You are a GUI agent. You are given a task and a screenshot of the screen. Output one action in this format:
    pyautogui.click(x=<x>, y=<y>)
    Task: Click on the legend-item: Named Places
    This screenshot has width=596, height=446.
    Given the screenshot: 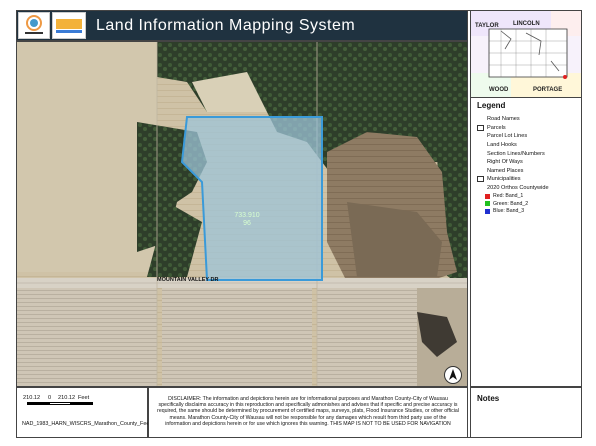 What is the action you would take?
    pyautogui.click(x=526, y=171)
    